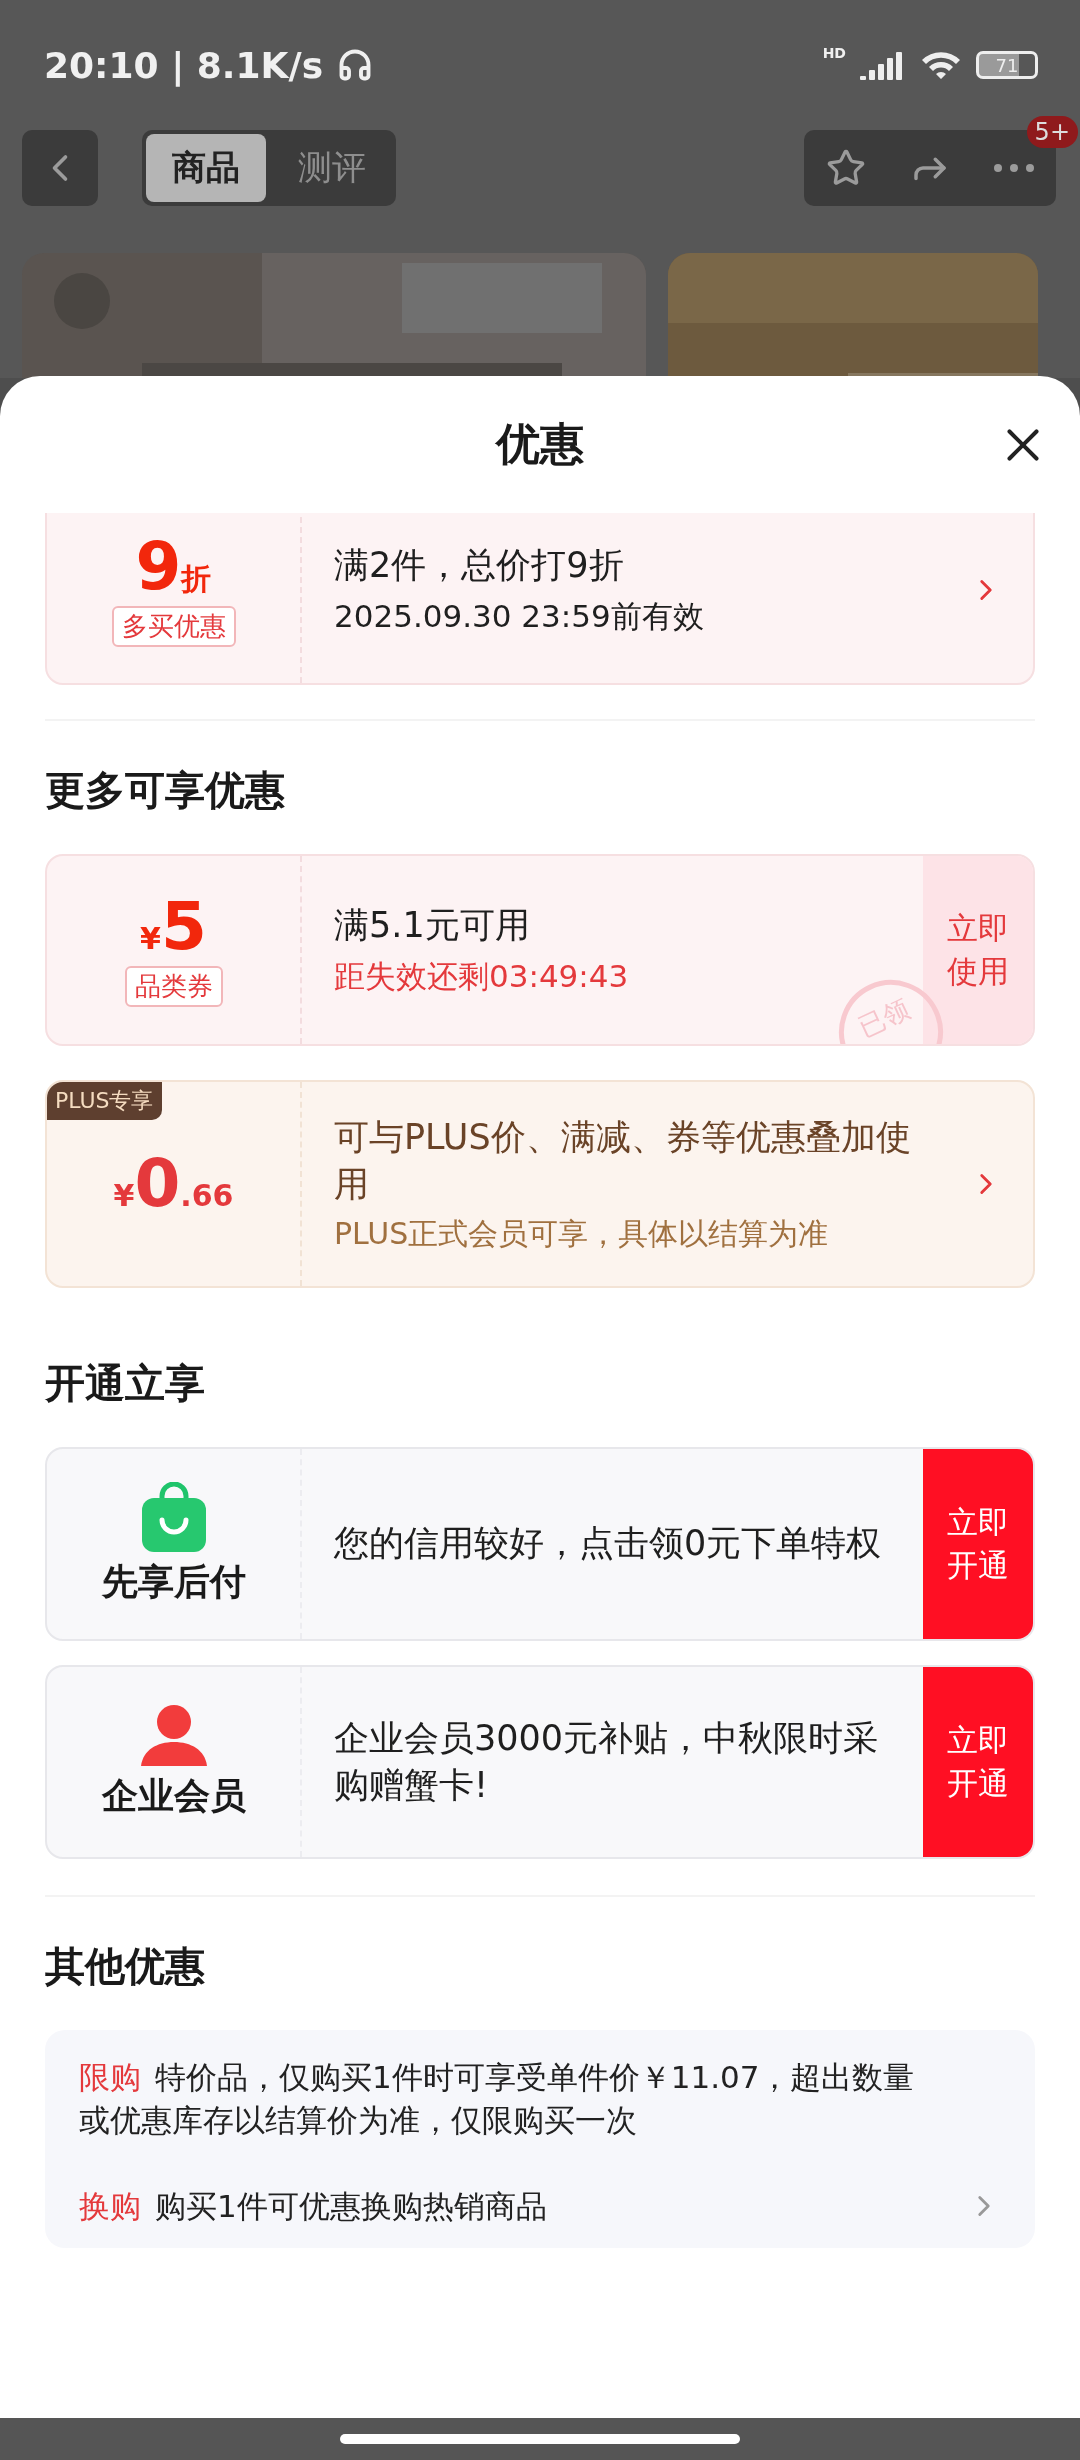 This screenshot has height=2460, width=1080. I want to click on status-time: 20:10 | 8.1K/s, so click(184, 65).